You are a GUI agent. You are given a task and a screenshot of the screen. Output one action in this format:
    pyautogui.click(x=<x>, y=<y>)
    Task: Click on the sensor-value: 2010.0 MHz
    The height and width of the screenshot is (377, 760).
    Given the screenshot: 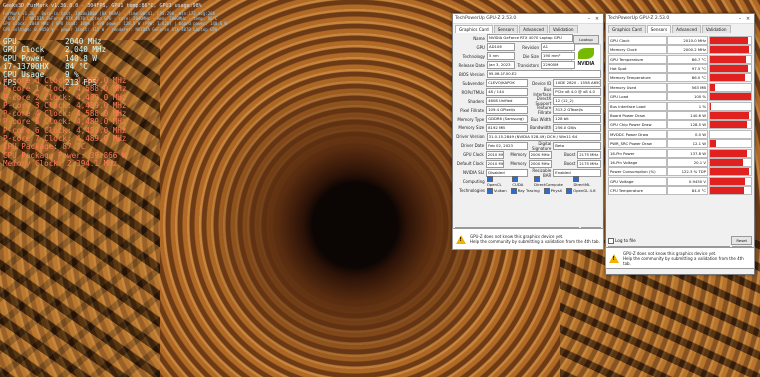 What is the action you would take?
    pyautogui.click(x=687, y=40)
    